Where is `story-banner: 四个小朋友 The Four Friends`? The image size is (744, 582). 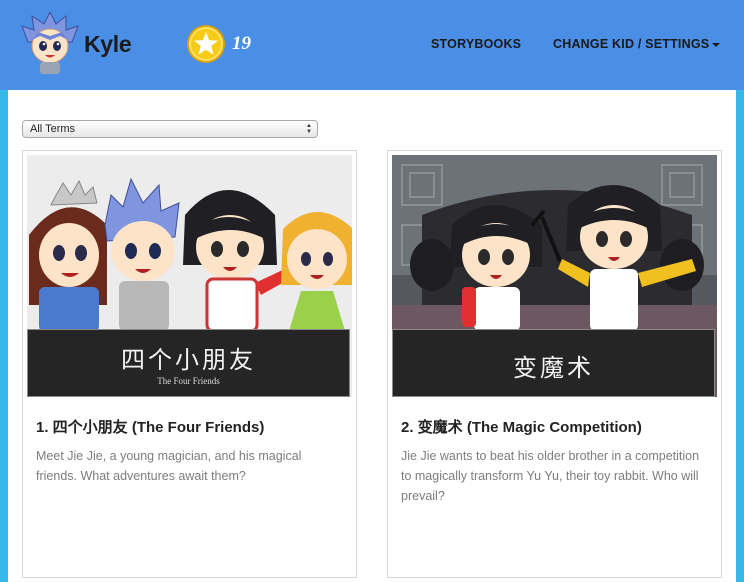 story-banner: 四个小朋友 The Four Friends is located at coordinates (188, 363).